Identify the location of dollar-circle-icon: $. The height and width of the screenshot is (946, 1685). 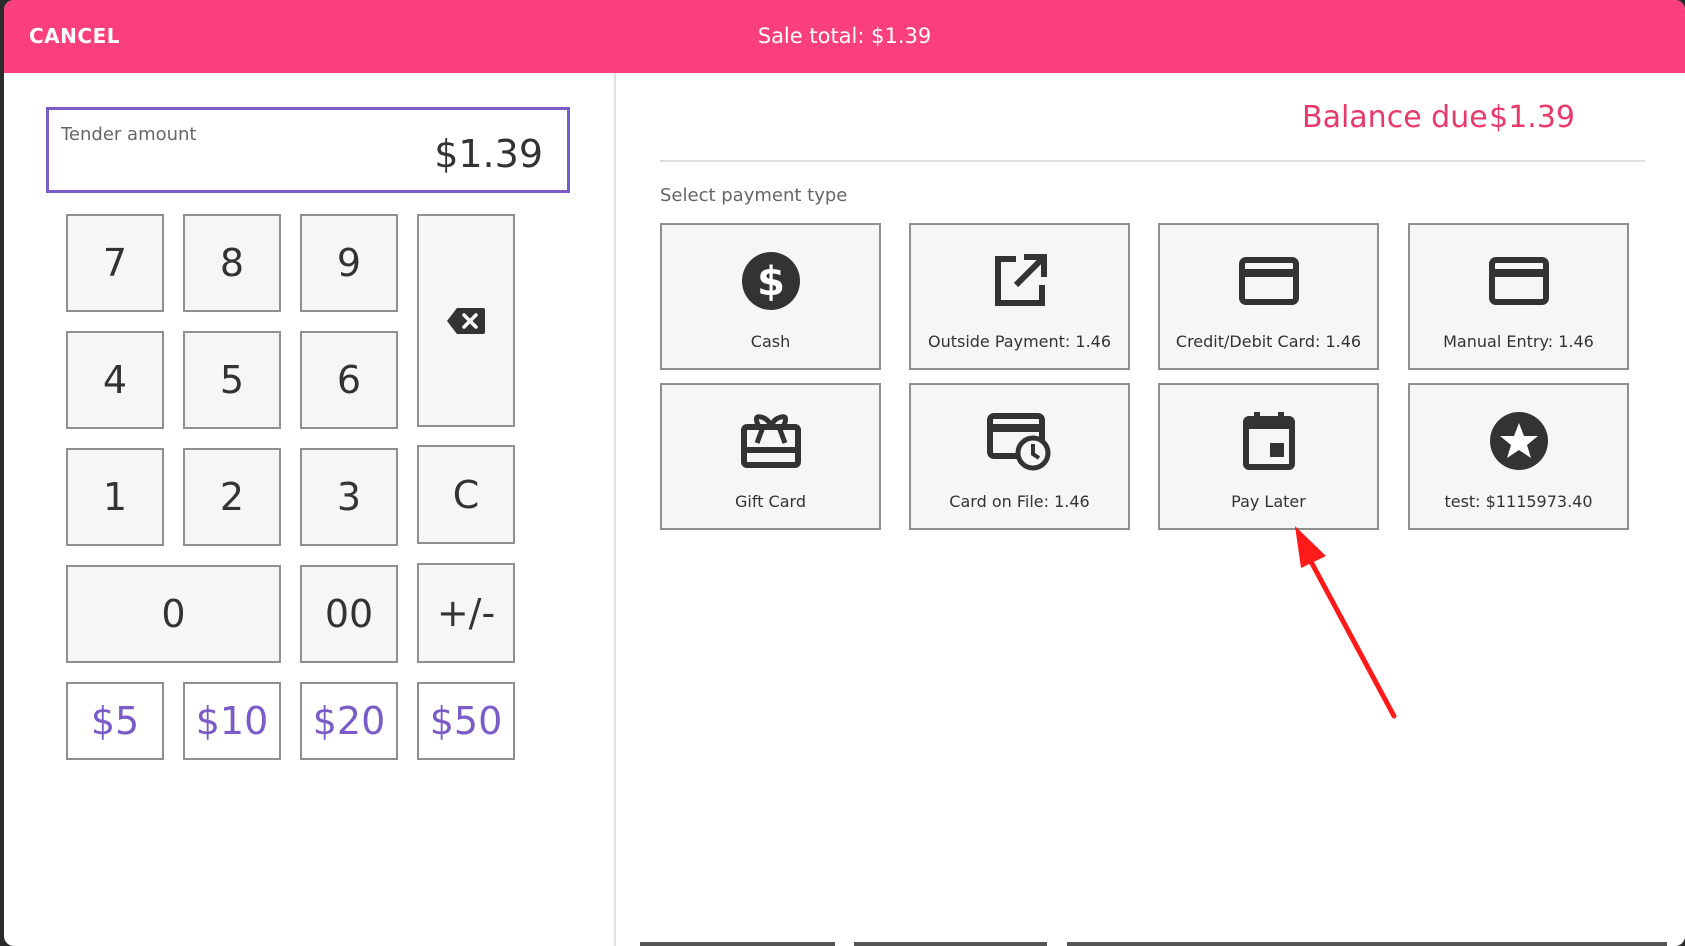
(770, 281).